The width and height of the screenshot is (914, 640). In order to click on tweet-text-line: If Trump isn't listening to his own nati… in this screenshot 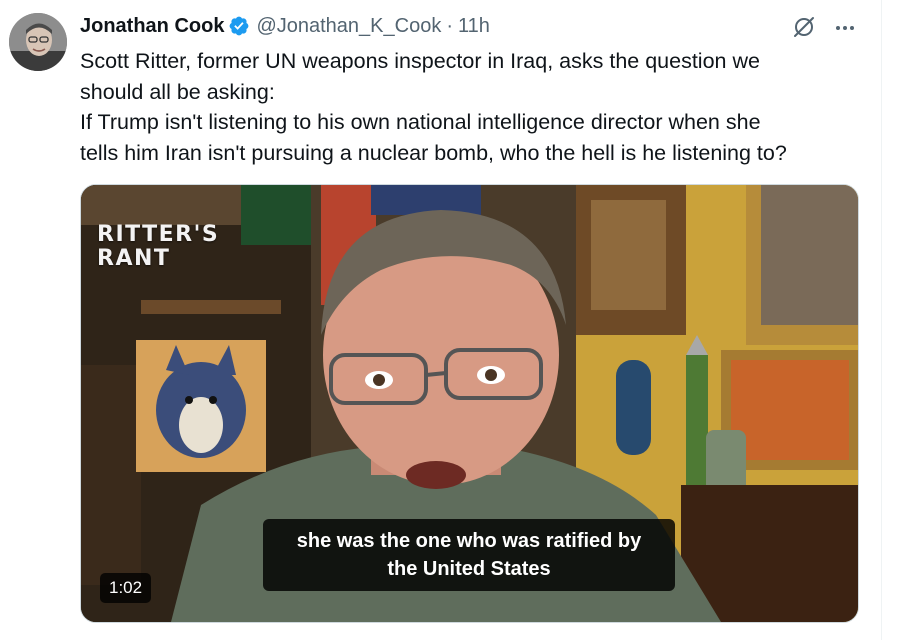, I will do `click(420, 122)`.